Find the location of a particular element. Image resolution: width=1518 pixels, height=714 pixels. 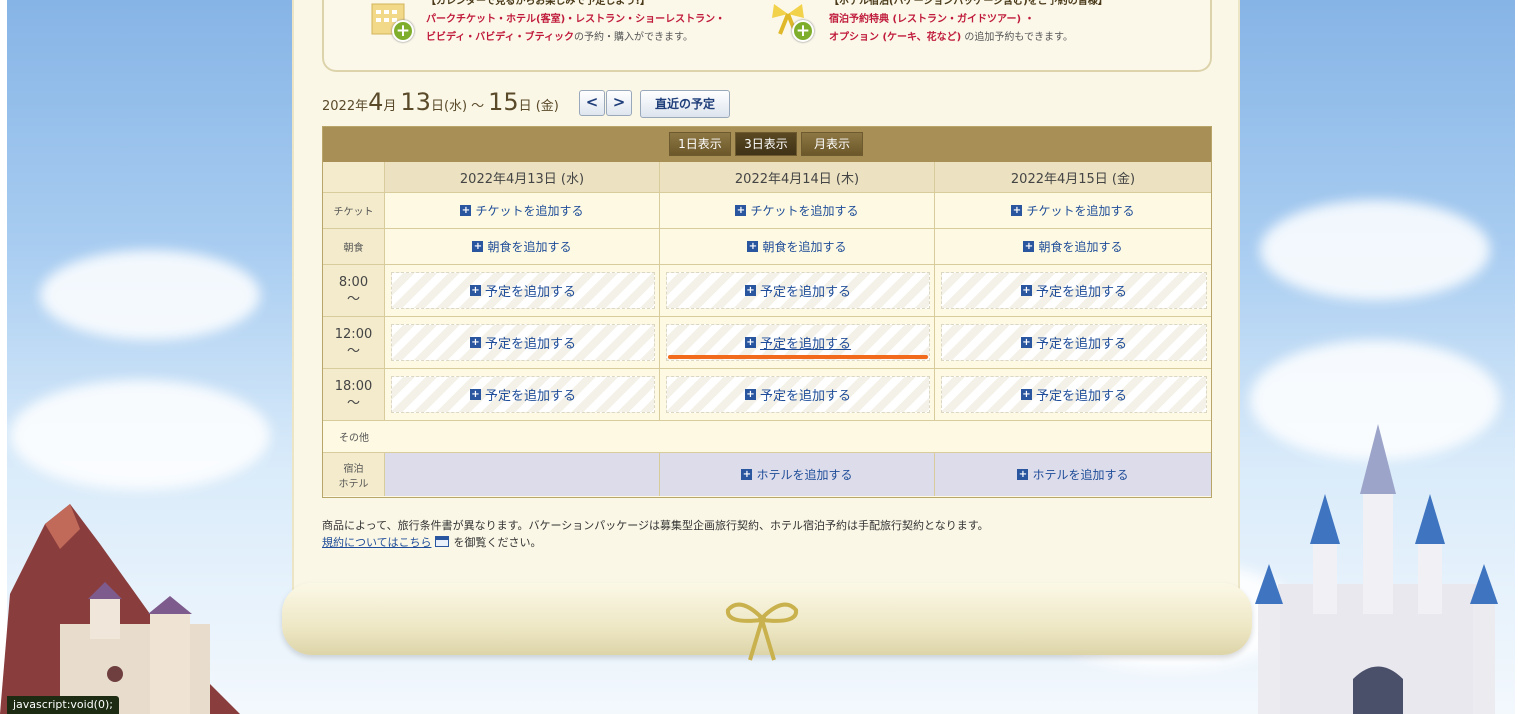

tab-month: 月表示 is located at coordinates (832, 144).